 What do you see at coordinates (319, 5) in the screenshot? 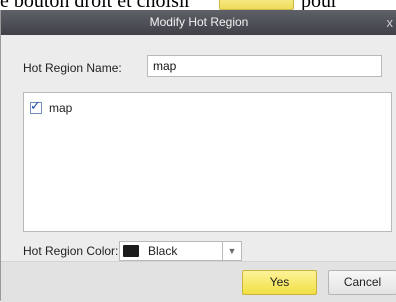
I see `background-text-right: pour` at bounding box center [319, 5].